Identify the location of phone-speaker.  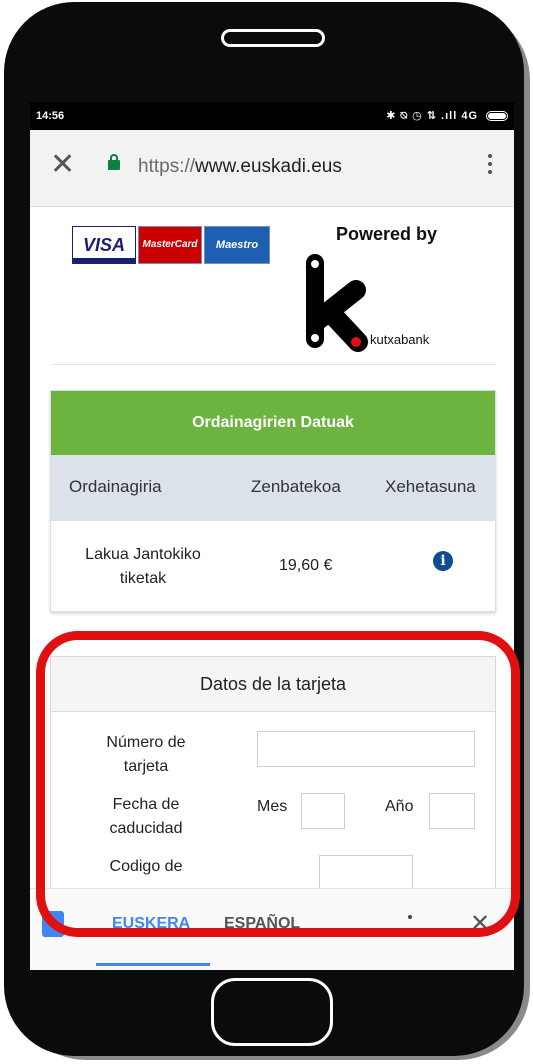
(273, 38).